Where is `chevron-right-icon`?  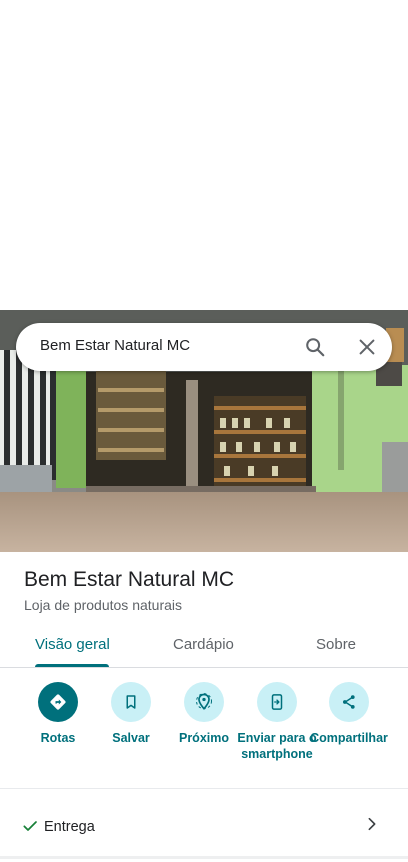 chevron-right-icon is located at coordinates (372, 824).